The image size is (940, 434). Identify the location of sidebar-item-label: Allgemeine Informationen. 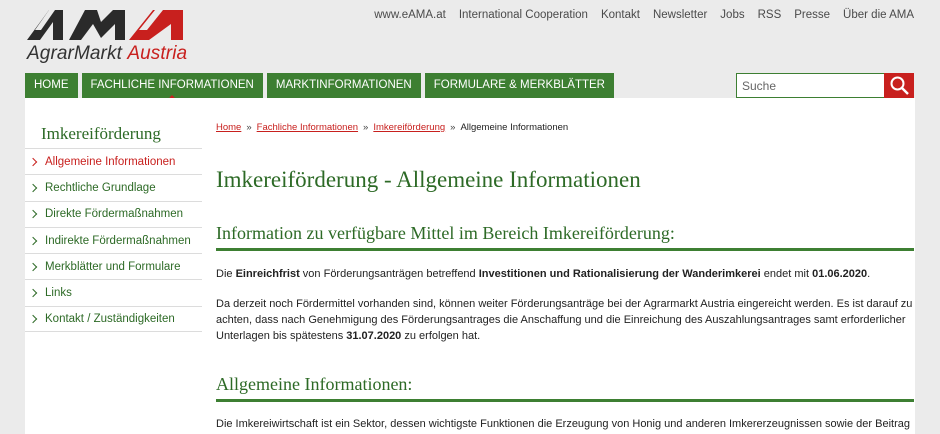
(110, 161).